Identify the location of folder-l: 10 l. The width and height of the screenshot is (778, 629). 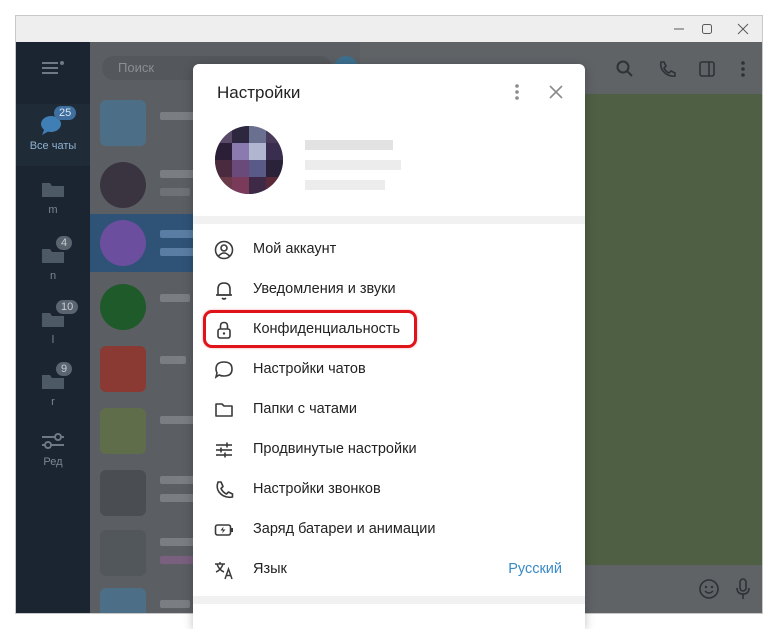
(53, 328).